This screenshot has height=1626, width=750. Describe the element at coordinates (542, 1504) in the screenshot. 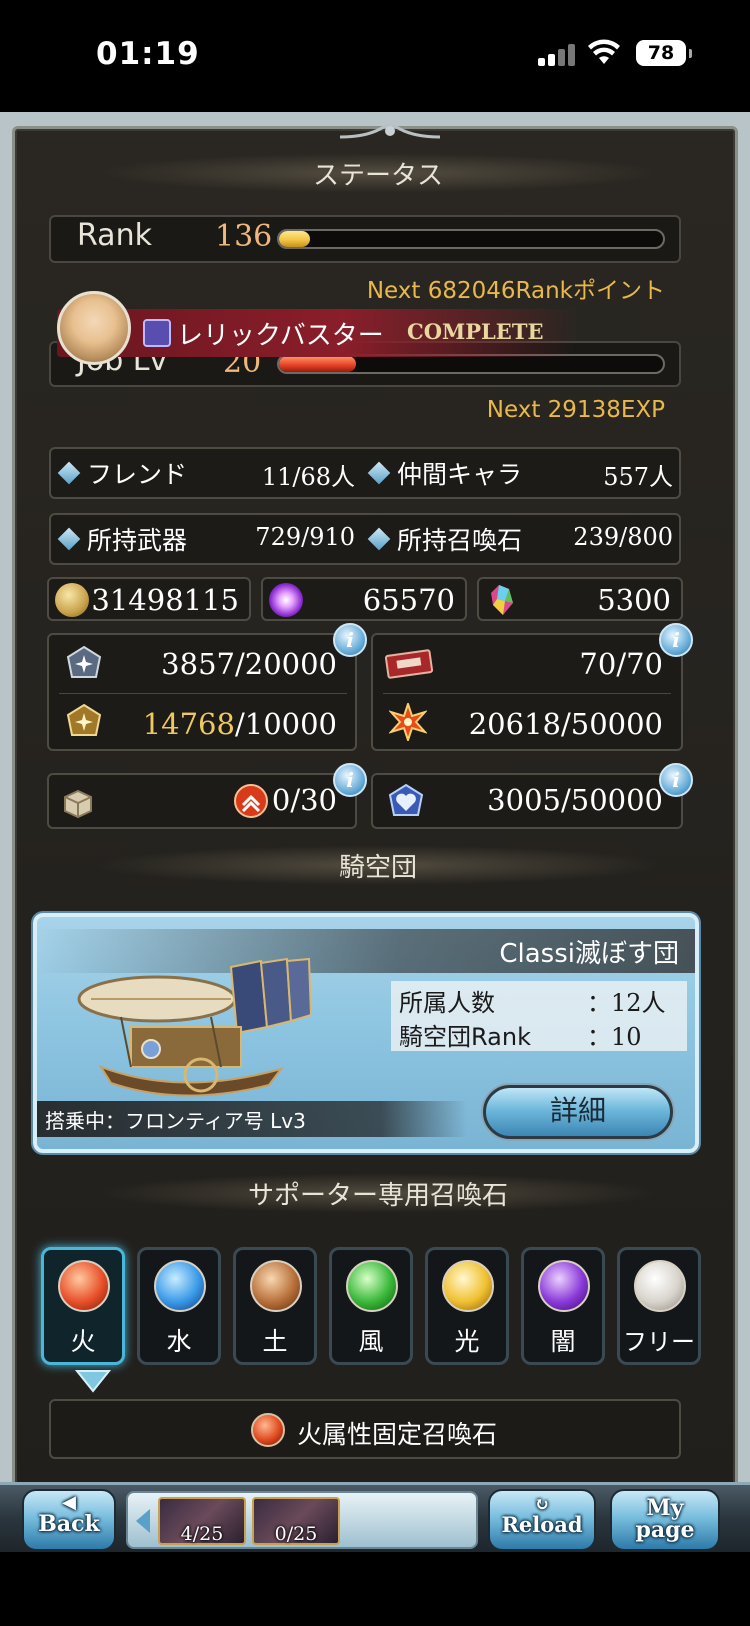

I see `reload-icon: ↻` at that location.